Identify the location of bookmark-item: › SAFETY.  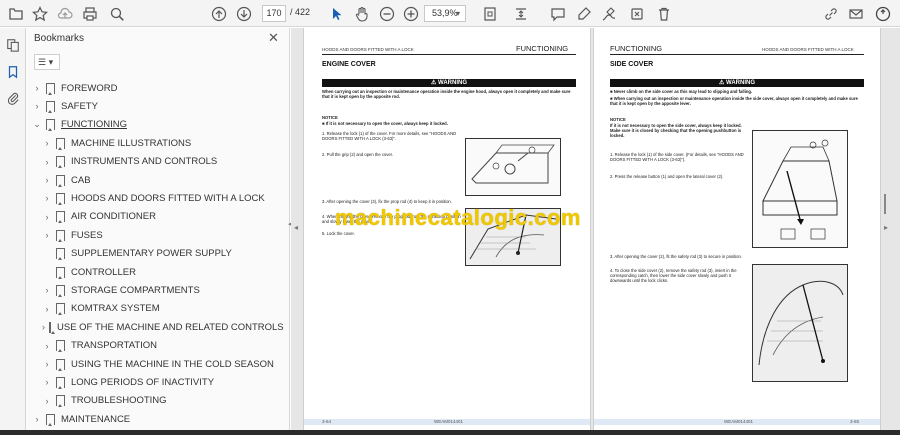
(152, 106).